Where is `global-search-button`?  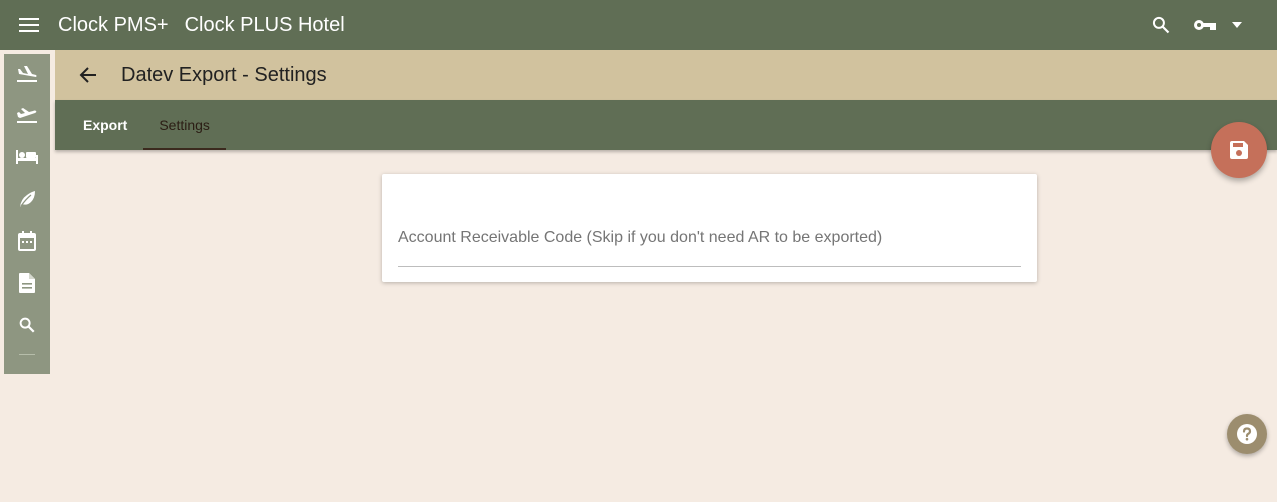 global-search-button is located at coordinates (1161, 25).